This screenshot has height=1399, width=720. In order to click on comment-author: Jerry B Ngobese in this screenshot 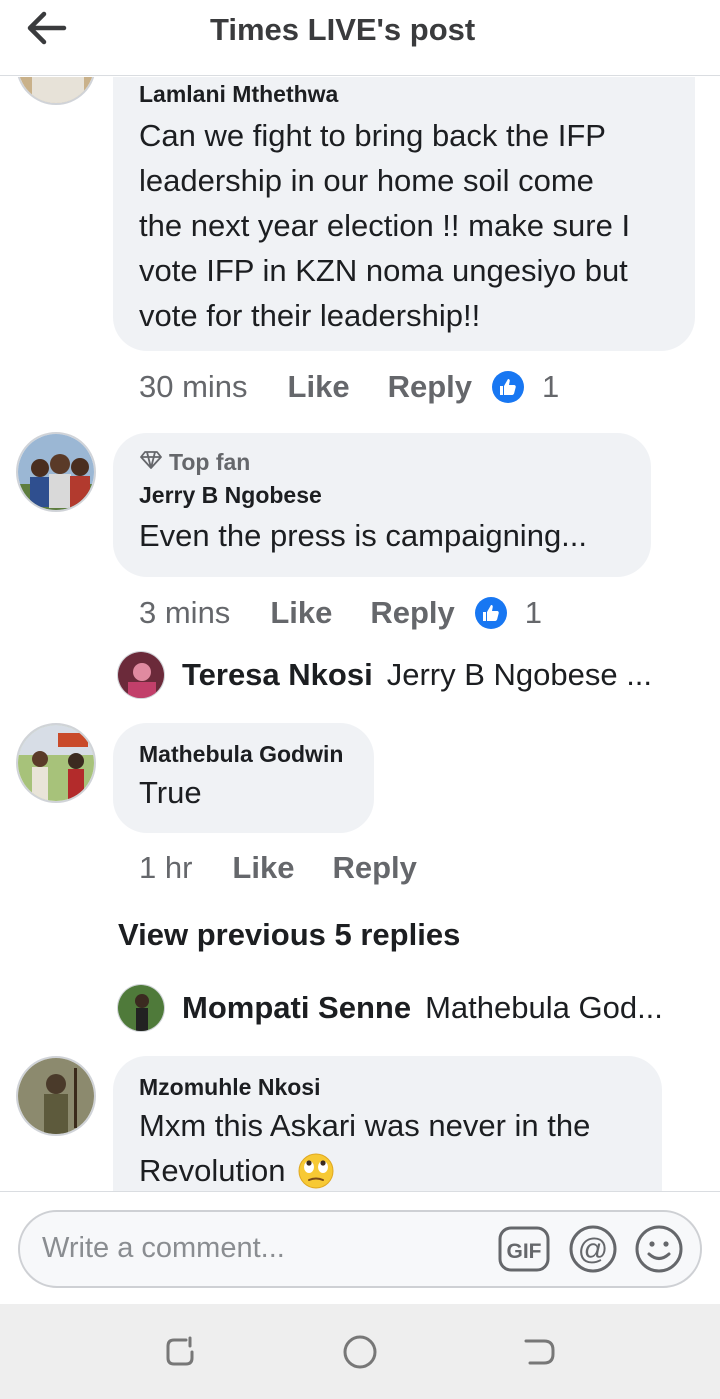, I will do `click(382, 495)`.